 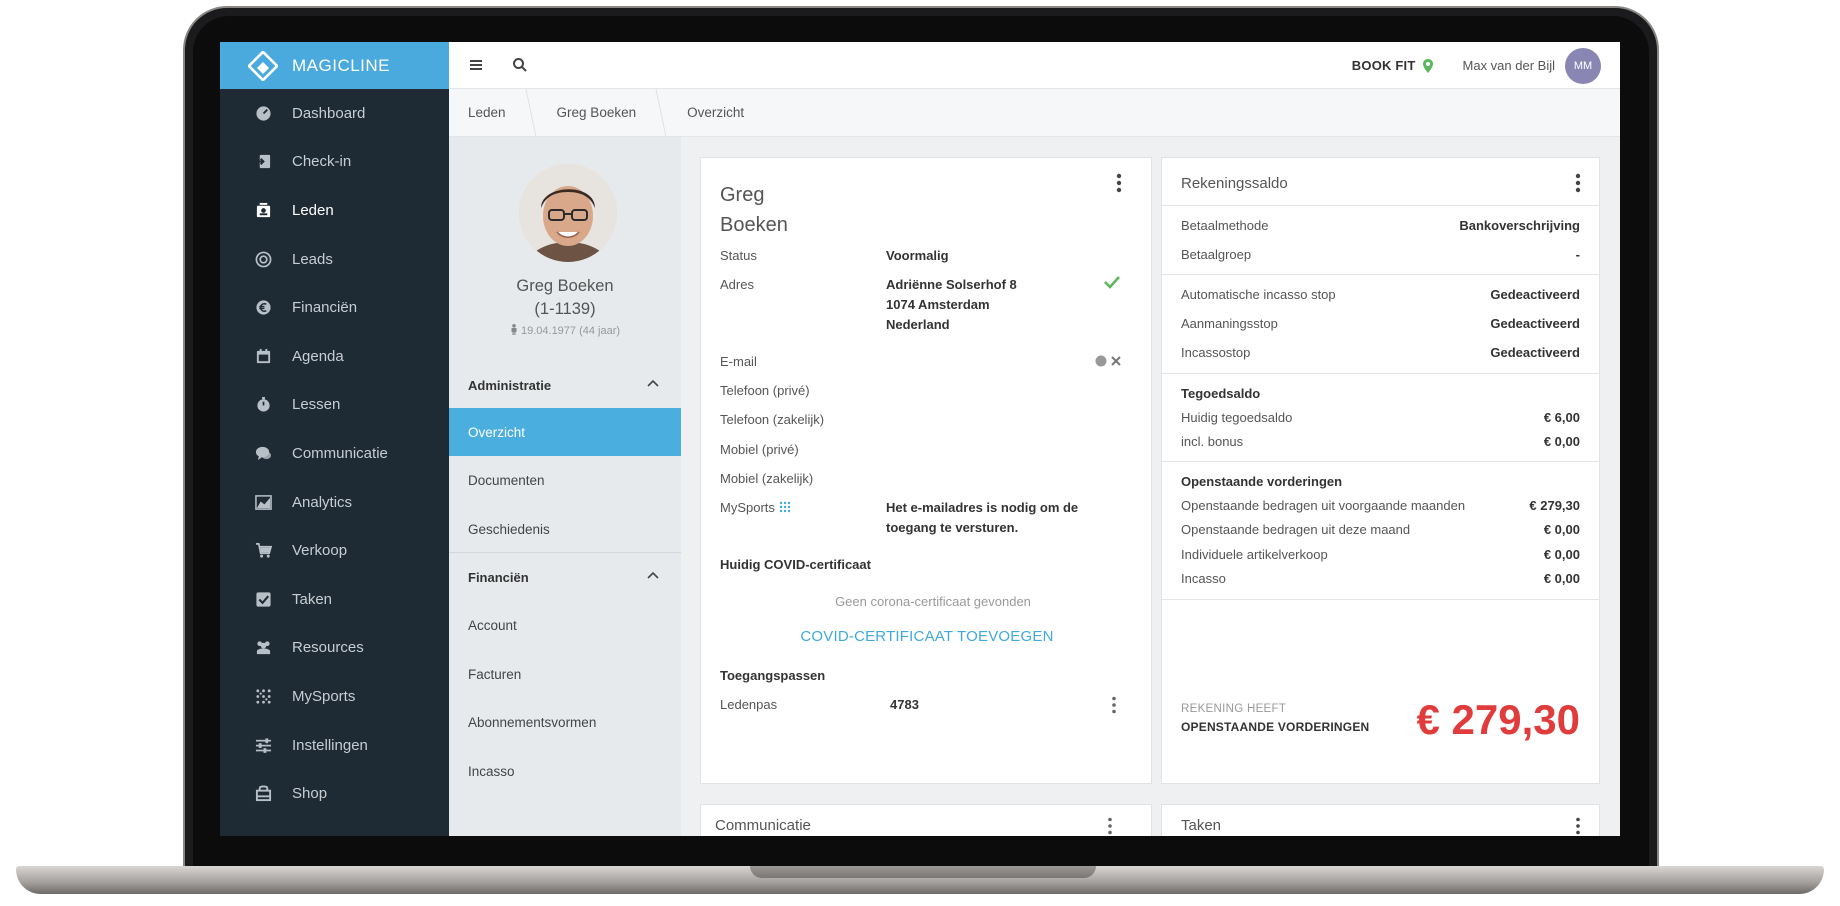 I want to click on member-photo, so click(x=568, y=213).